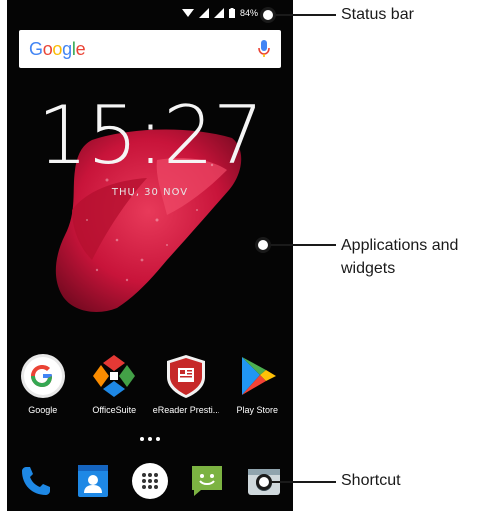 The image size is (487, 511). What do you see at coordinates (150, 136) in the screenshot?
I see `clock-time: 15:27` at bounding box center [150, 136].